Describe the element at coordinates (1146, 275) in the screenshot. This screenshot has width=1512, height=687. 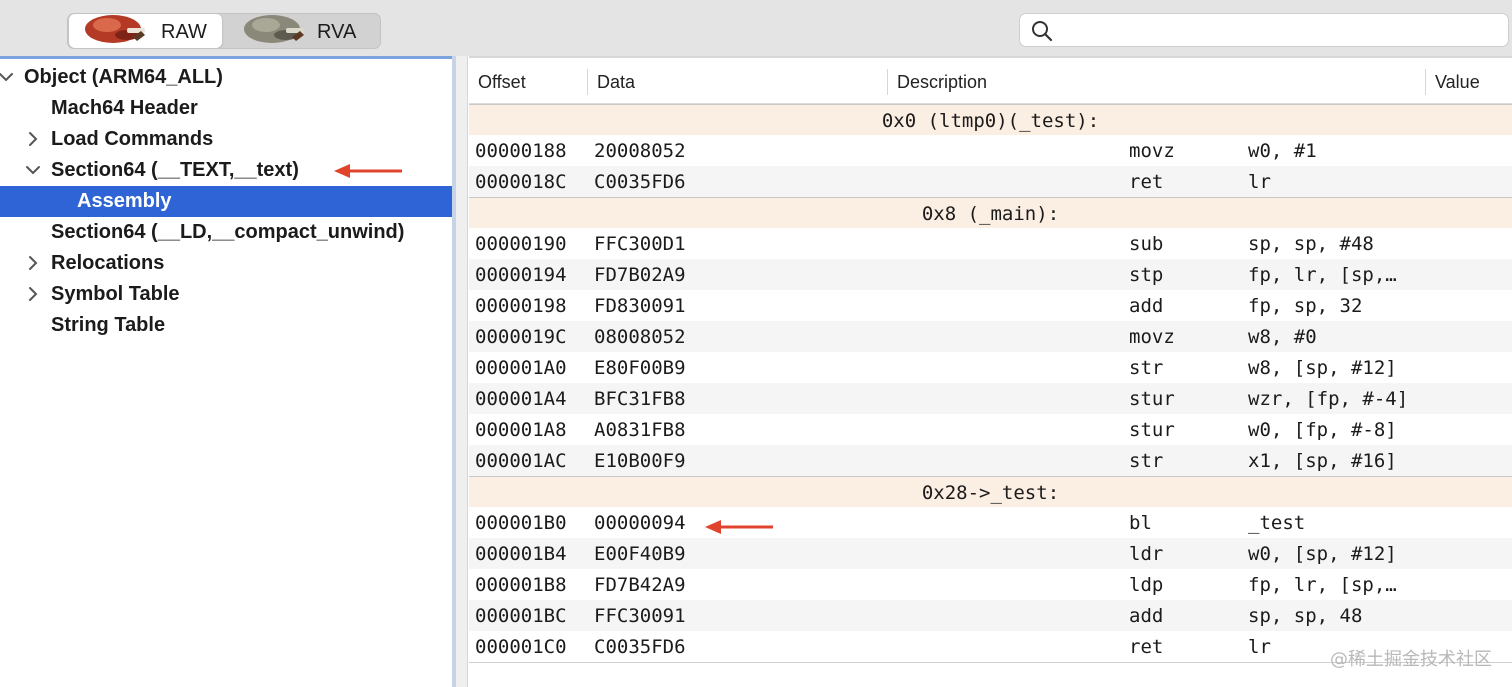
I see `mnemonic-cell: stp` at that location.